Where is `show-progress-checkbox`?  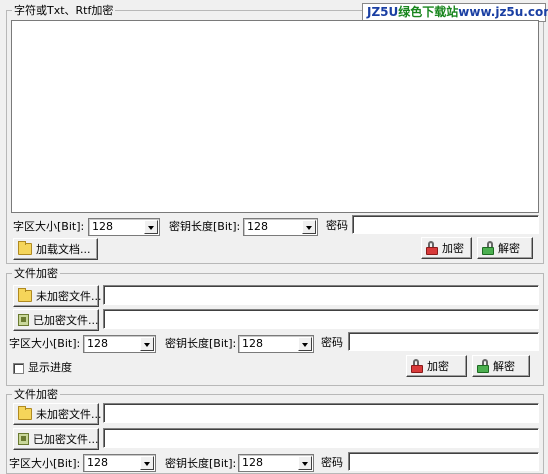
show-progress-checkbox is located at coordinates (18, 368).